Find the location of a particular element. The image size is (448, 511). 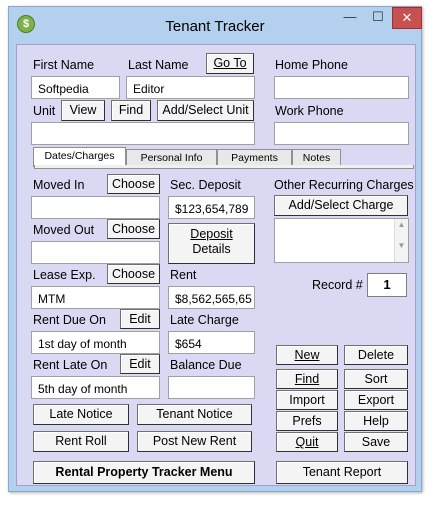

add-select-charge-button: Add/Select Charge is located at coordinates (341, 205).